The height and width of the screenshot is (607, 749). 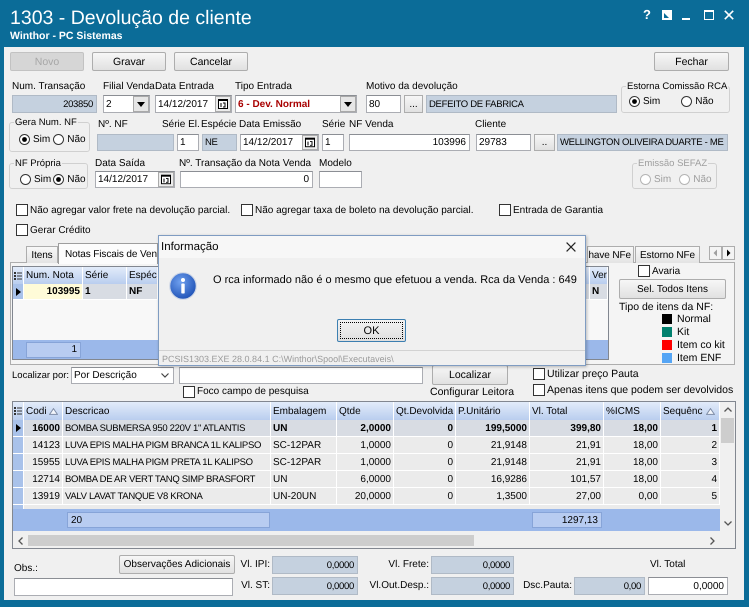 What do you see at coordinates (672, 289) in the screenshot?
I see `select-all-button: Sel. Todos Itens` at bounding box center [672, 289].